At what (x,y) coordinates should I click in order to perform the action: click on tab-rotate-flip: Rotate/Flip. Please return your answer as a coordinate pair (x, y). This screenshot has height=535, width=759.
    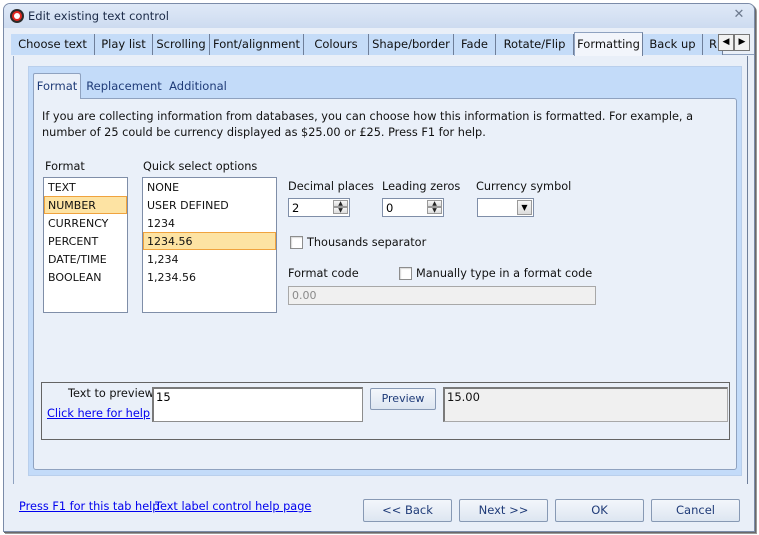
    Looking at the image, I should click on (535, 44).